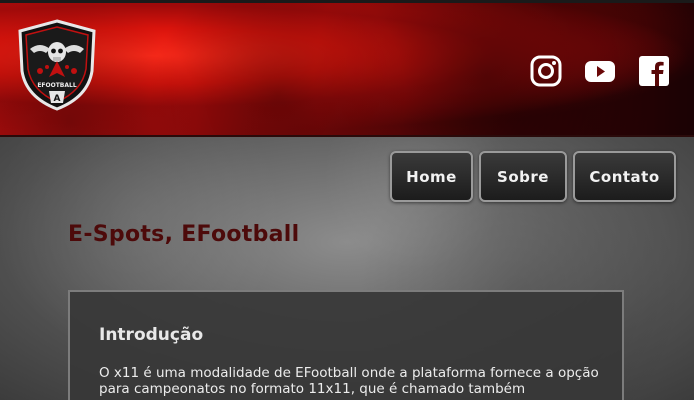  Describe the element at coordinates (57, 65) in the screenshot. I see `efootball-logo: EFOOTBALL A` at that location.